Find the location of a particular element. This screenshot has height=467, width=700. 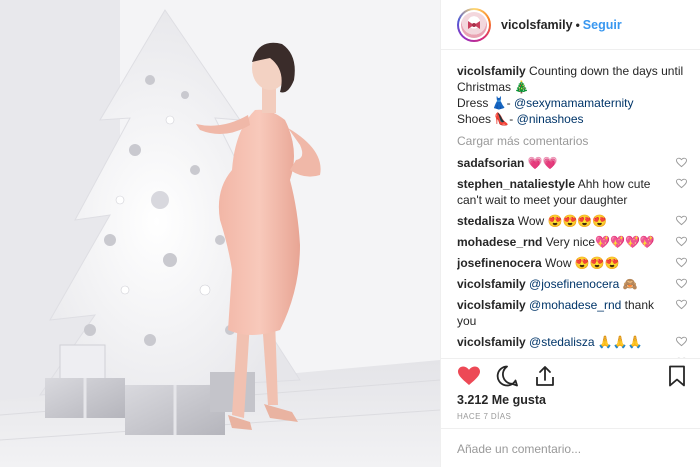

comment-username: sadafsorian is located at coordinates (490, 163).